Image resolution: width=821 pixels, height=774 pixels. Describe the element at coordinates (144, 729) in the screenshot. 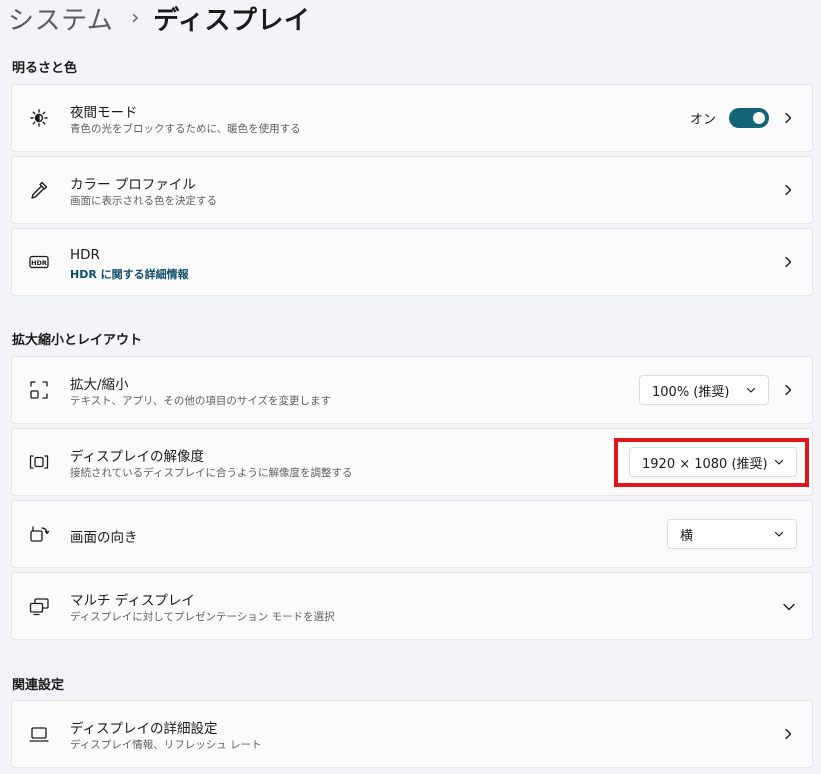

I see `advanced-display-title: ディスプレイの詳細設定` at that location.